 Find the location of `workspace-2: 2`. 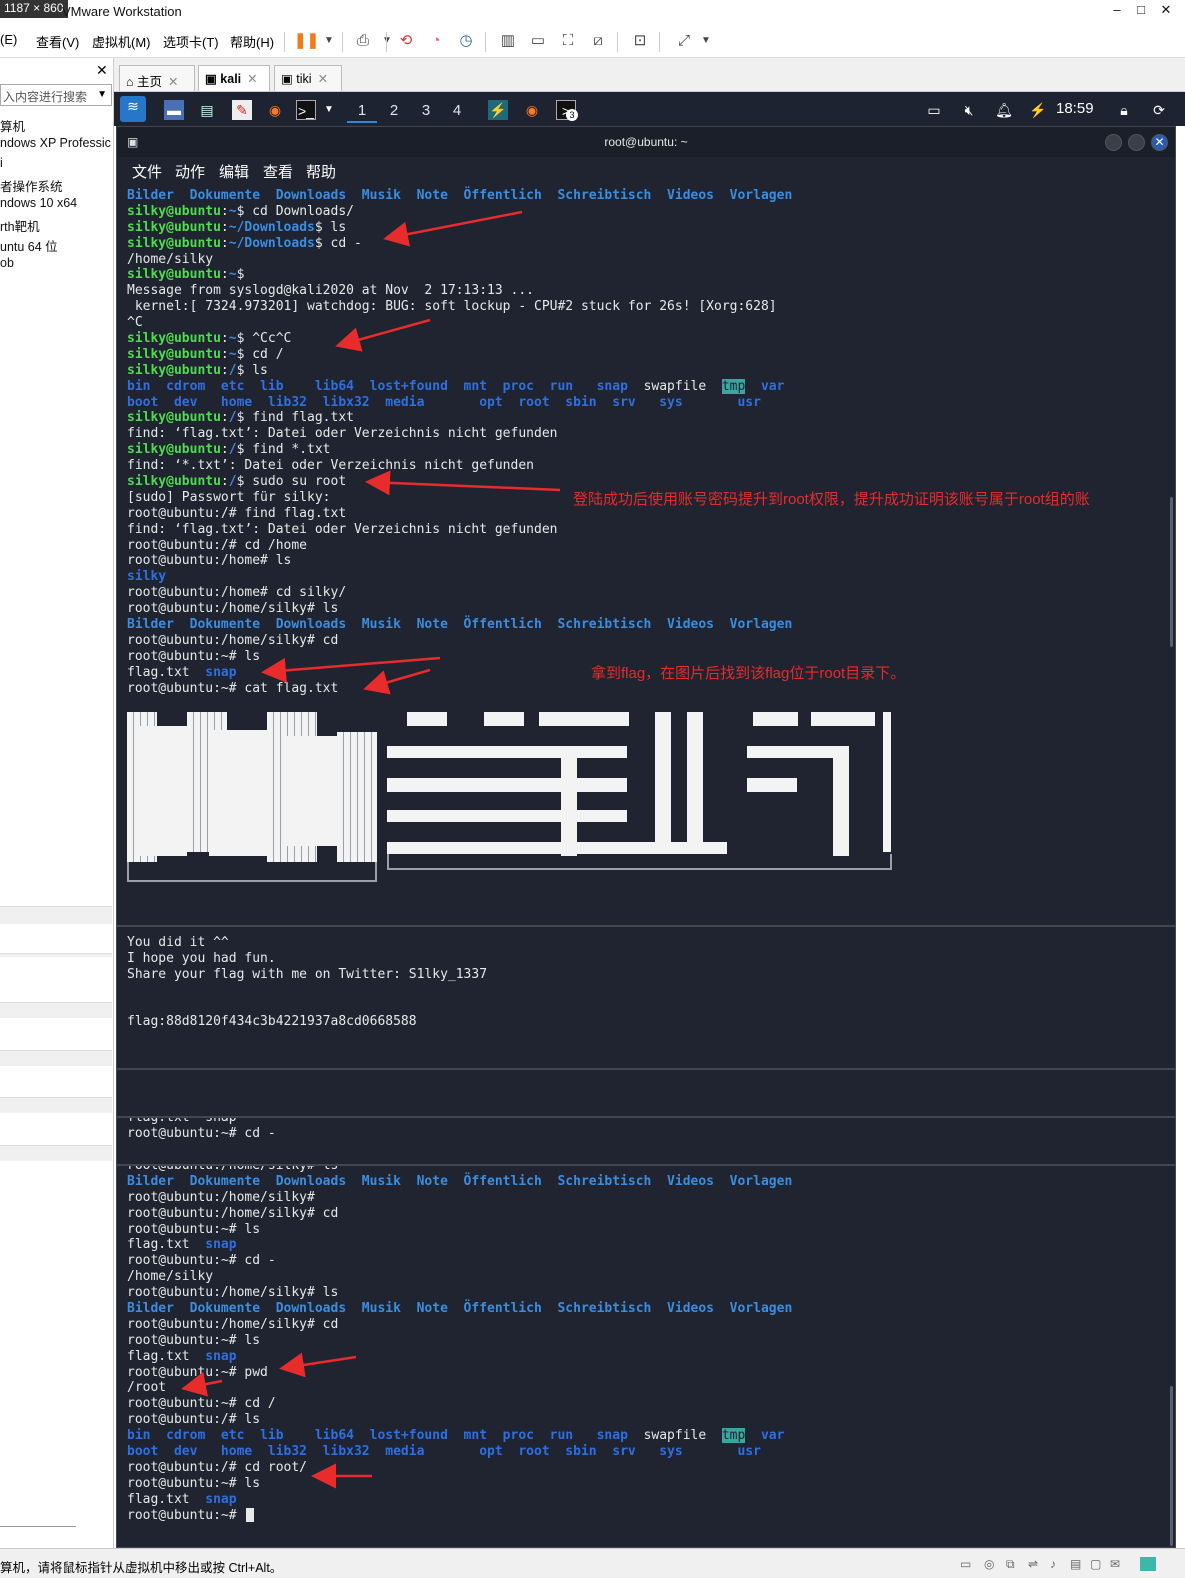

workspace-2: 2 is located at coordinates (394, 111).